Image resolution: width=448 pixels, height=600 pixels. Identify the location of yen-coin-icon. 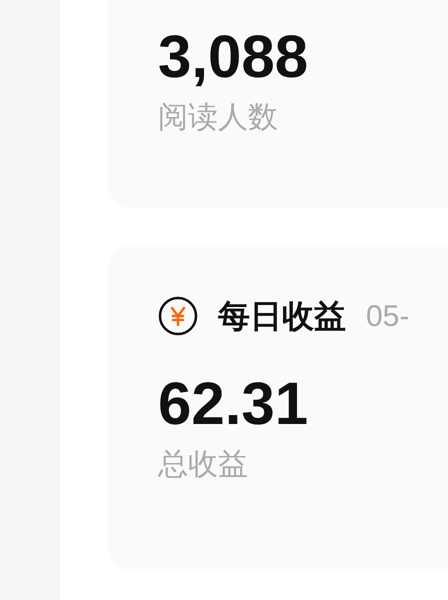
(178, 316).